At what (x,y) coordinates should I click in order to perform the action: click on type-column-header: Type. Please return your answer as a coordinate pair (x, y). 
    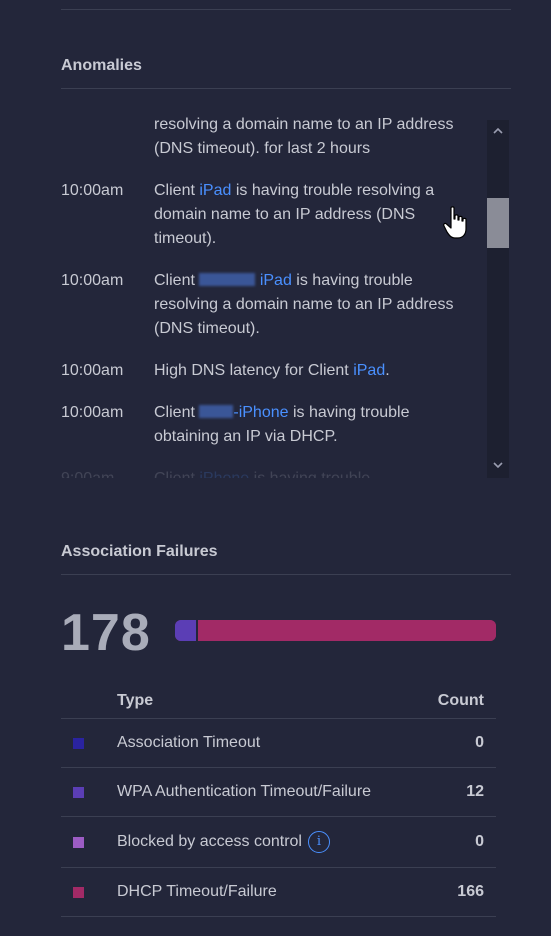
    Looking at the image, I should click on (135, 700).